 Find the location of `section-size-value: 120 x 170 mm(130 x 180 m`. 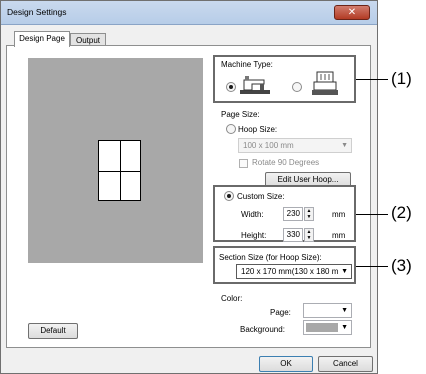

section-size-value: 120 x 170 mm(130 x 180 m is located at coordinates (290, 271).